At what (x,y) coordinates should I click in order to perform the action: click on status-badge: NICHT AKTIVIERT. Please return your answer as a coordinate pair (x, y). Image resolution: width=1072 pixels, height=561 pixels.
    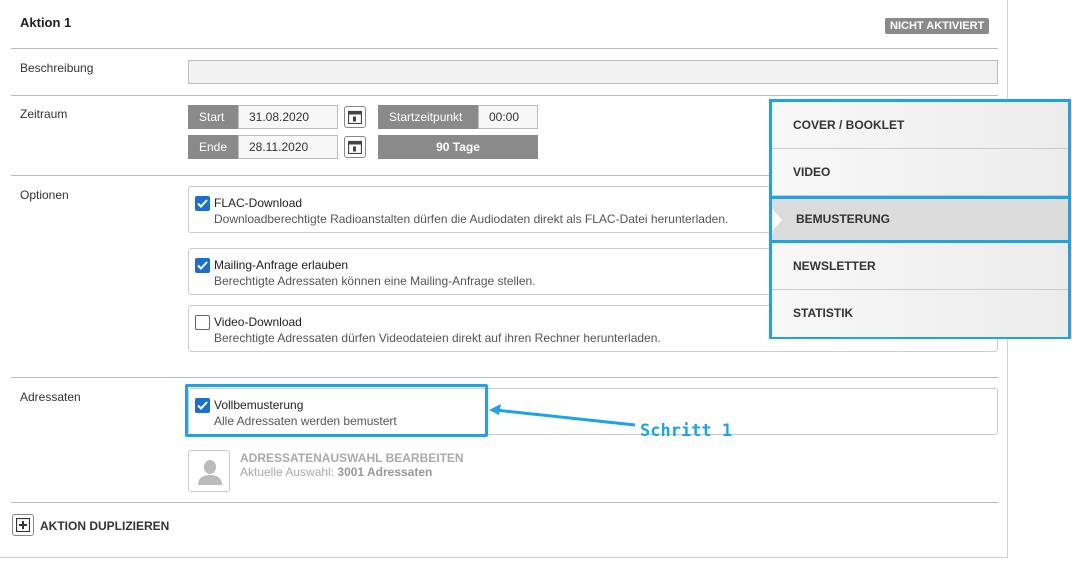
    Looking at the image, I should click on (937, 26).